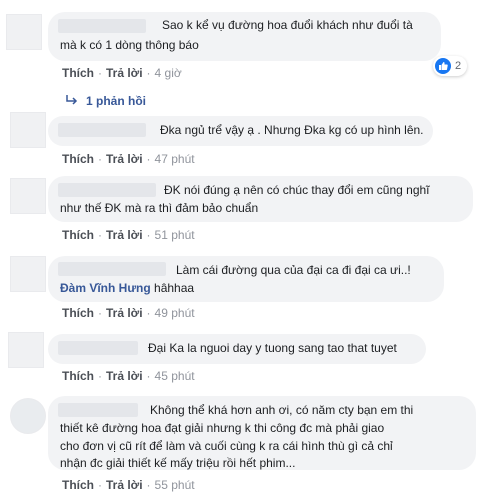 This screenshot has width=501, height=501. I want to click on comment-text-line: như thế ĐK mà ra thì đảm bảo chuẩn, so click(159, 208).